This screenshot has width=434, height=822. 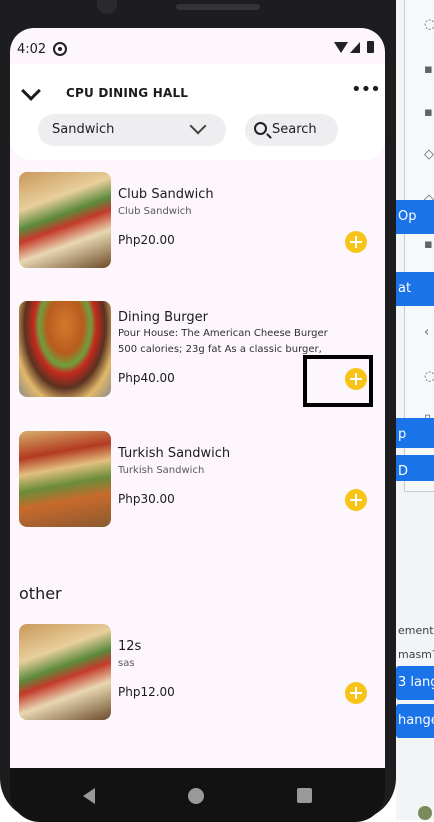 I want to click on avatar, so click(x=425, y=813).